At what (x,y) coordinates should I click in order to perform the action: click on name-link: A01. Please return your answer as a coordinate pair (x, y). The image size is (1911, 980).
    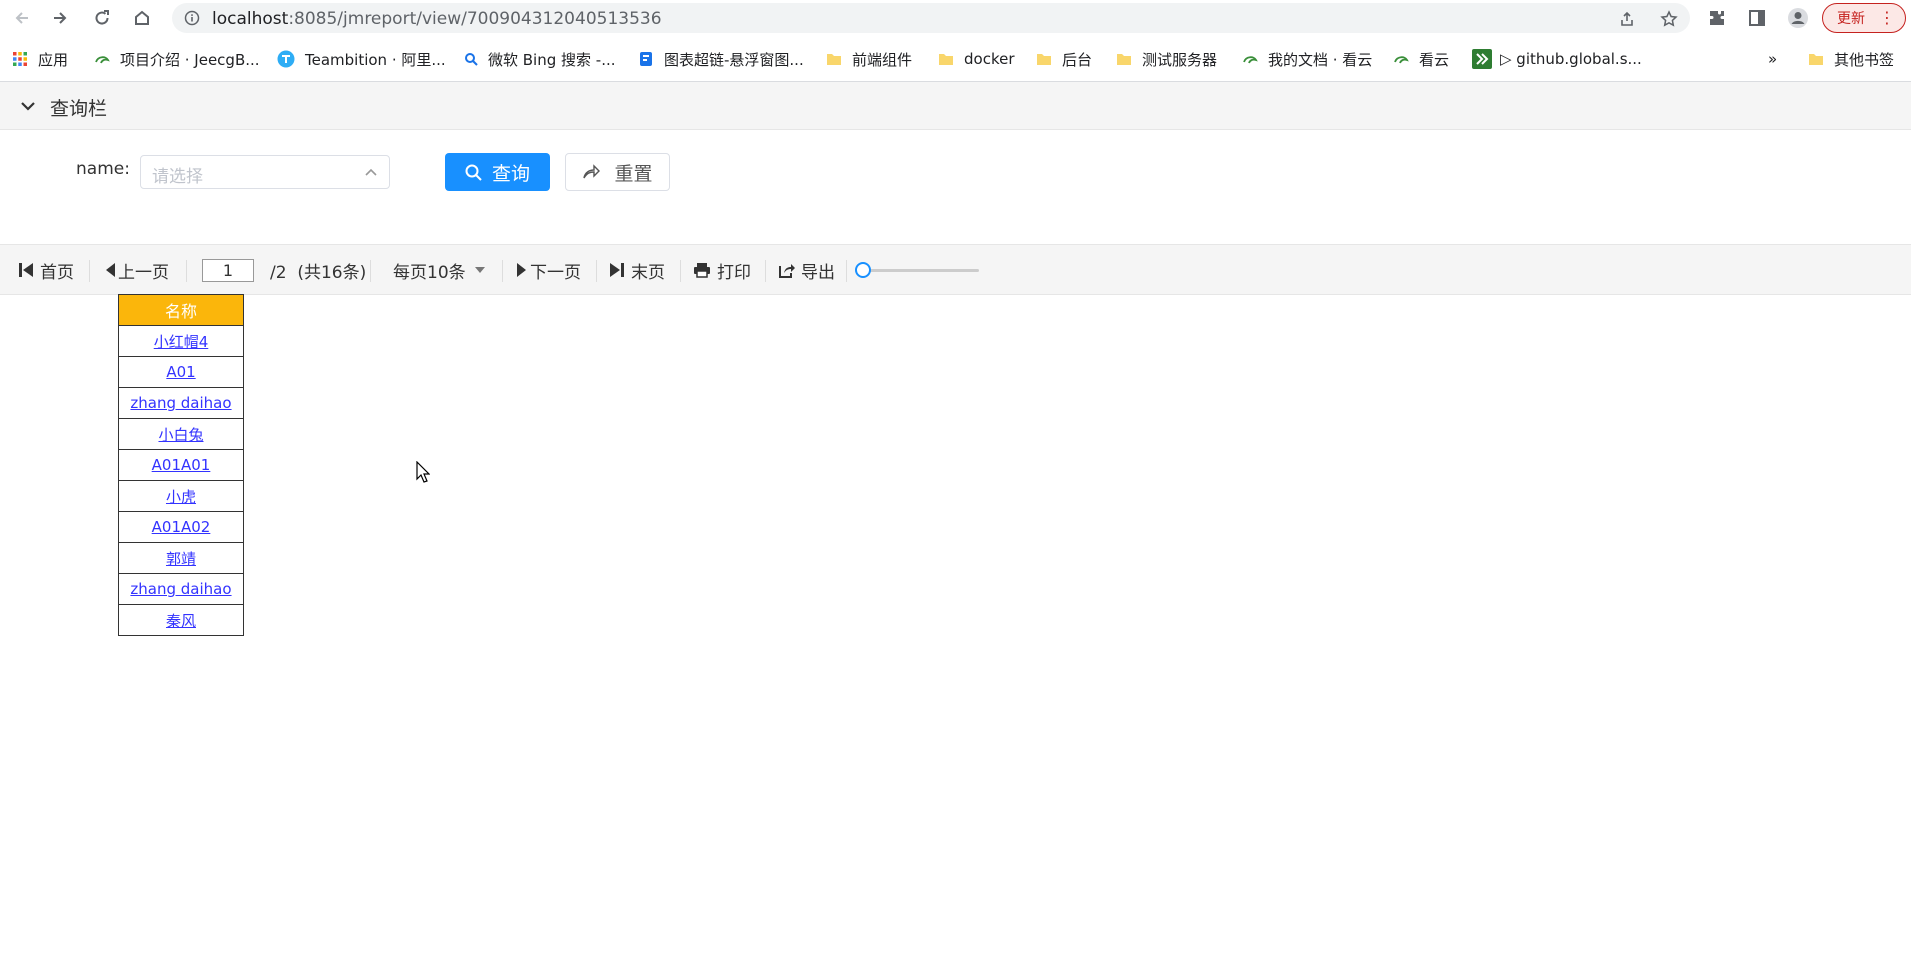
    Looking at the image, I should click on (180, 372).